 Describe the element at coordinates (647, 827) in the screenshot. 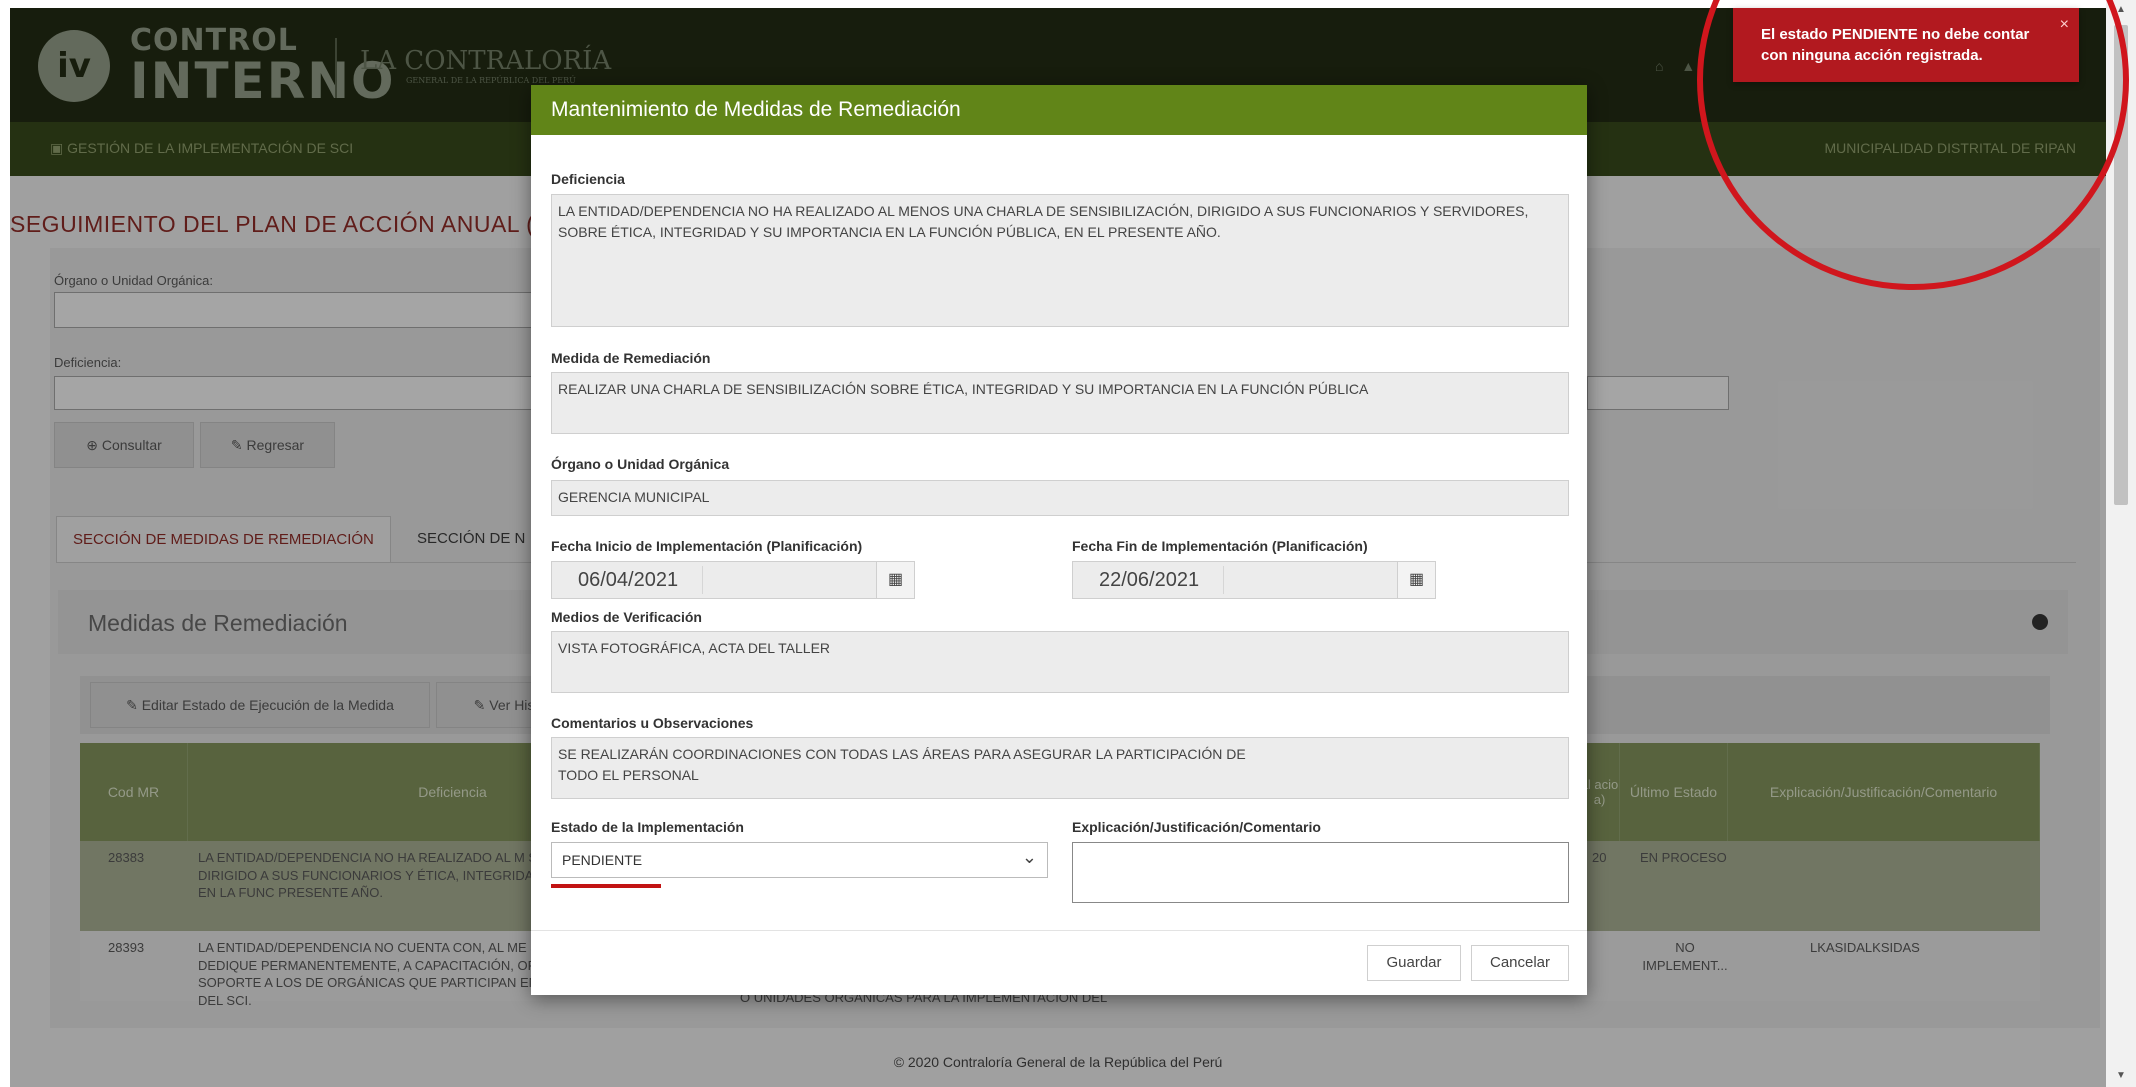

I see `estado-label: Estado de la Implementación` at that location.